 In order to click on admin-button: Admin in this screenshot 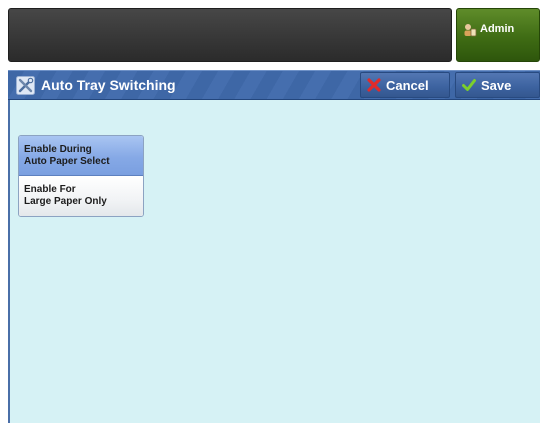, I will do `click(498, 35)`.